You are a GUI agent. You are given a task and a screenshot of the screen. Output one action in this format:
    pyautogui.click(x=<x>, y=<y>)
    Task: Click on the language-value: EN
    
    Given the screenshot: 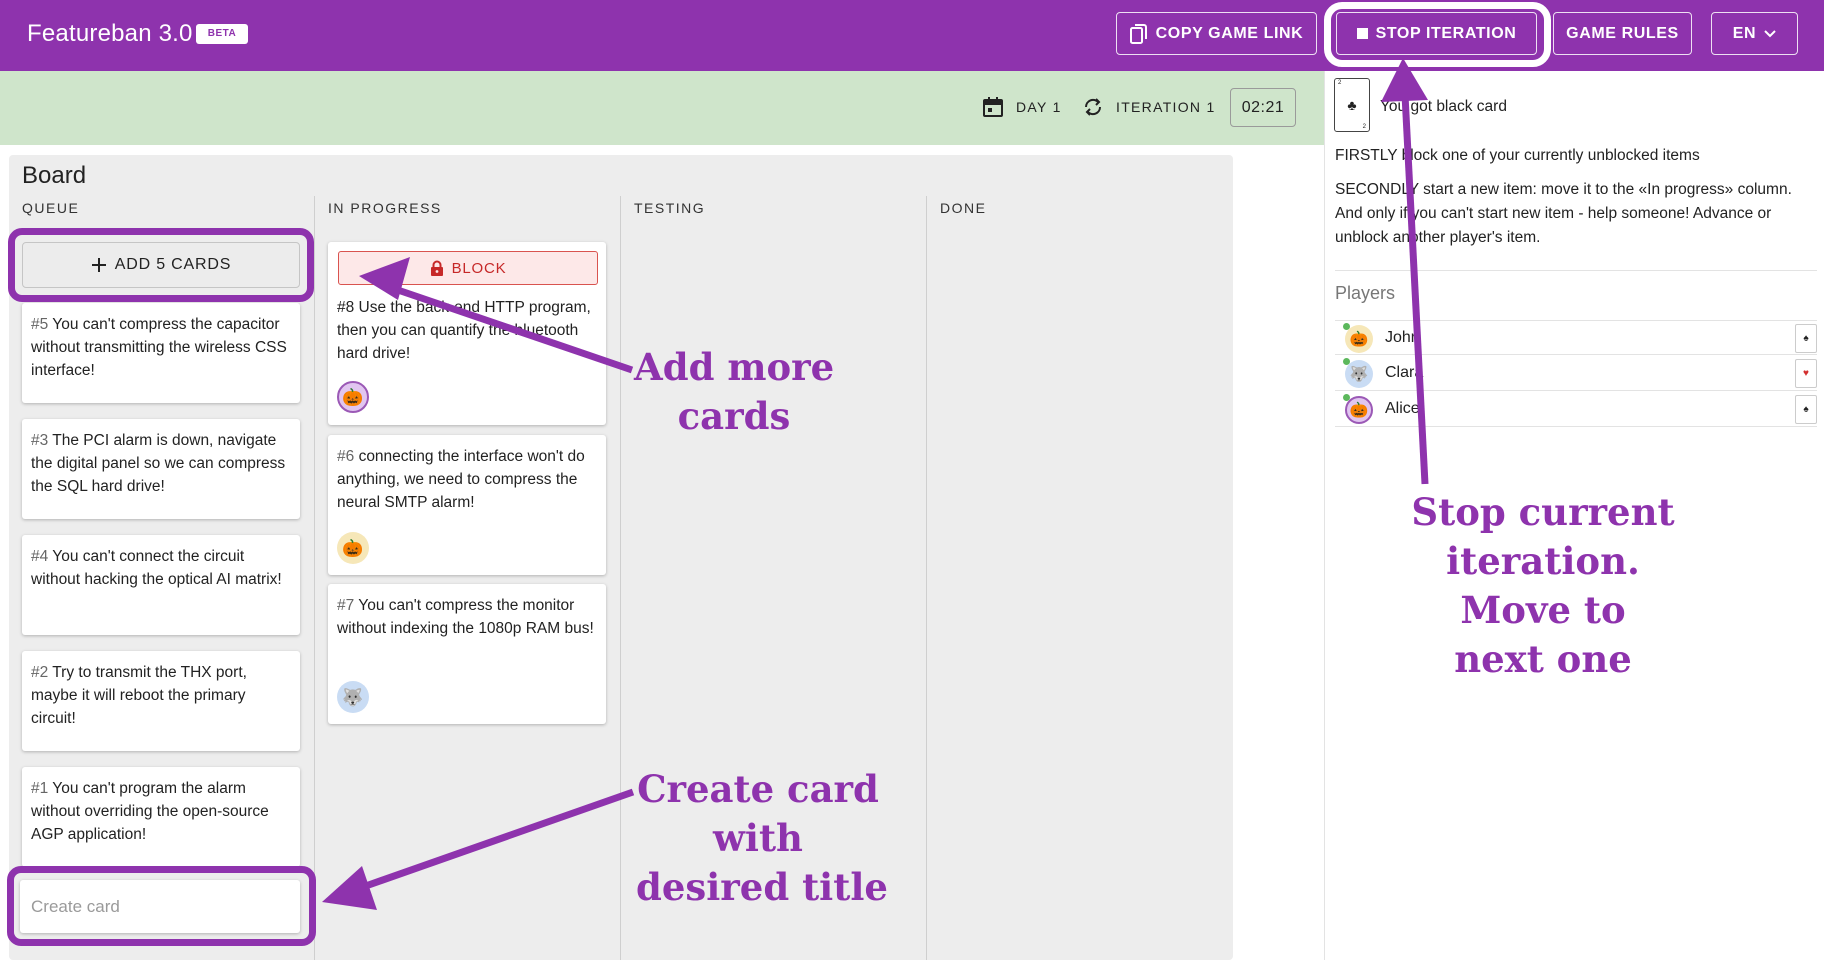 What is the action you would take?
    pyautogui.click(x=1744, y=33)
    